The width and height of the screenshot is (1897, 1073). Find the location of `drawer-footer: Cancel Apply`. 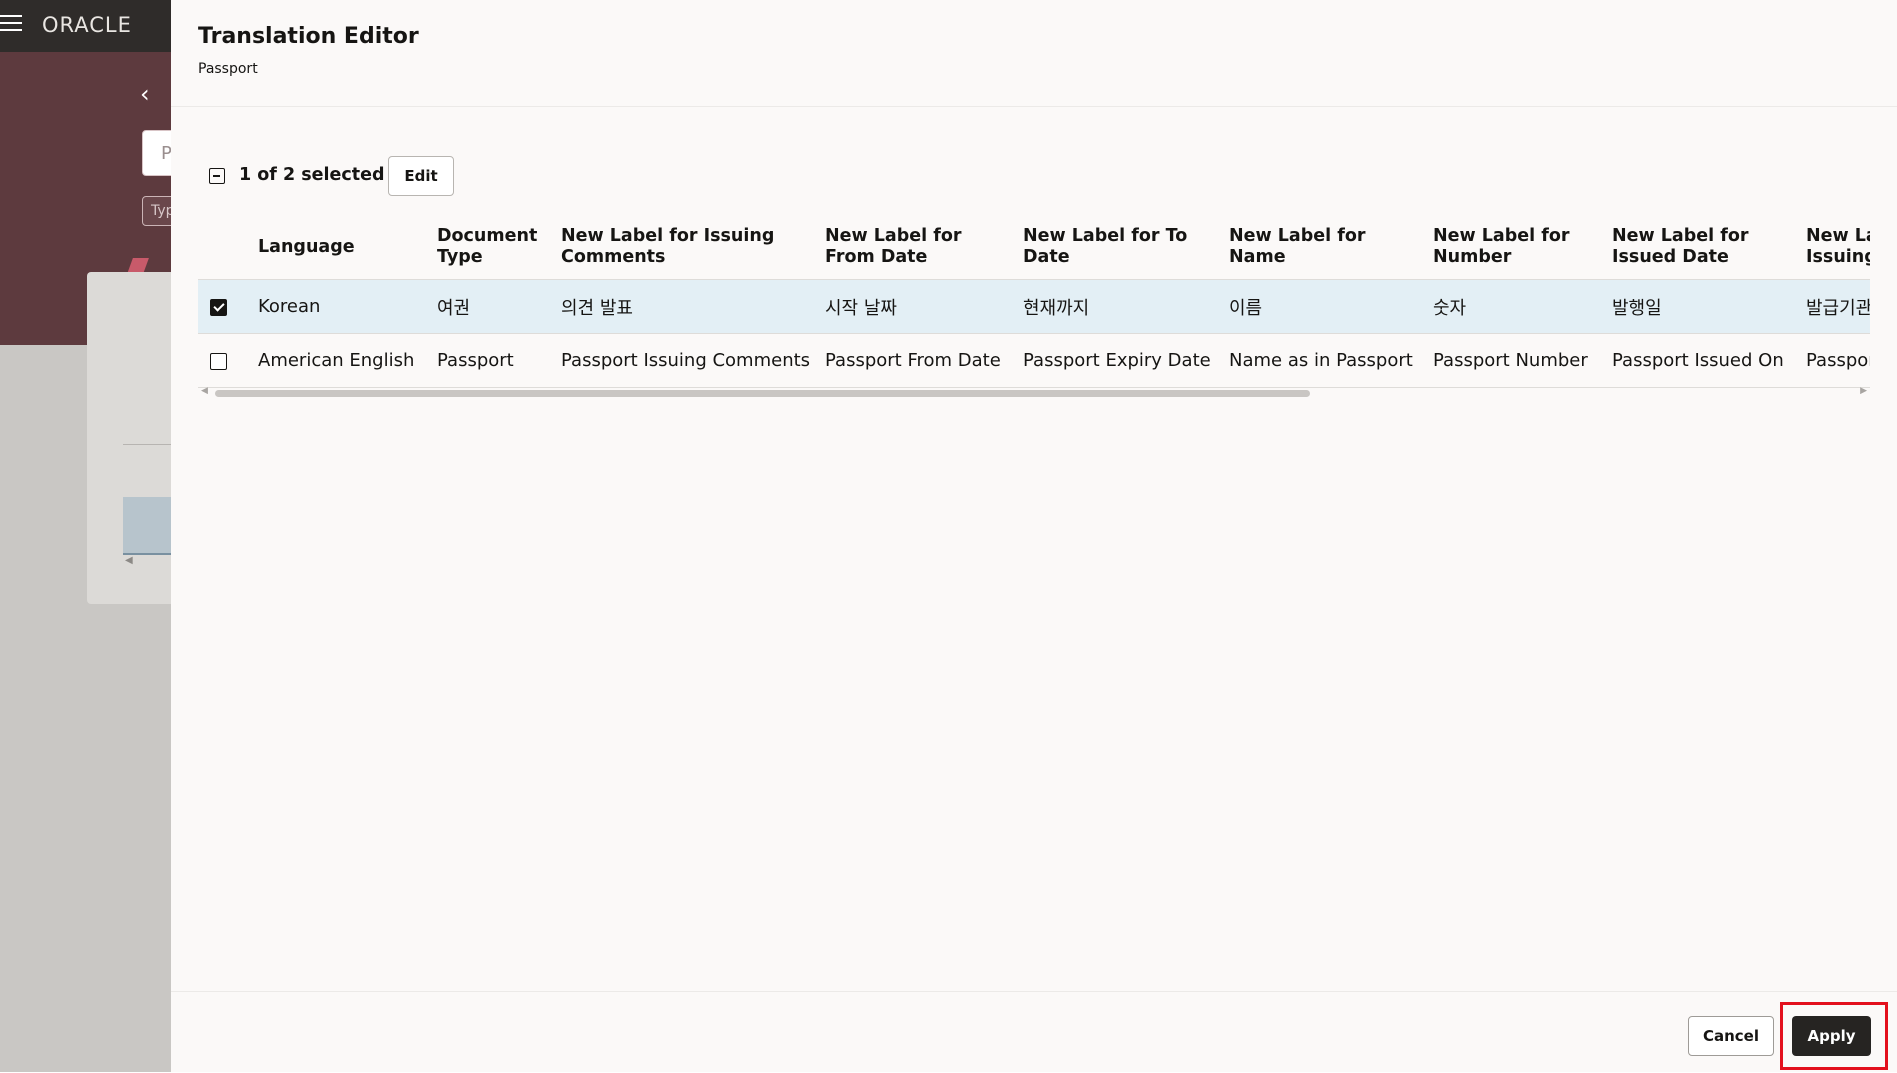

drawer-footer: Cancel Apply is located at coordinates (1034, 1032).